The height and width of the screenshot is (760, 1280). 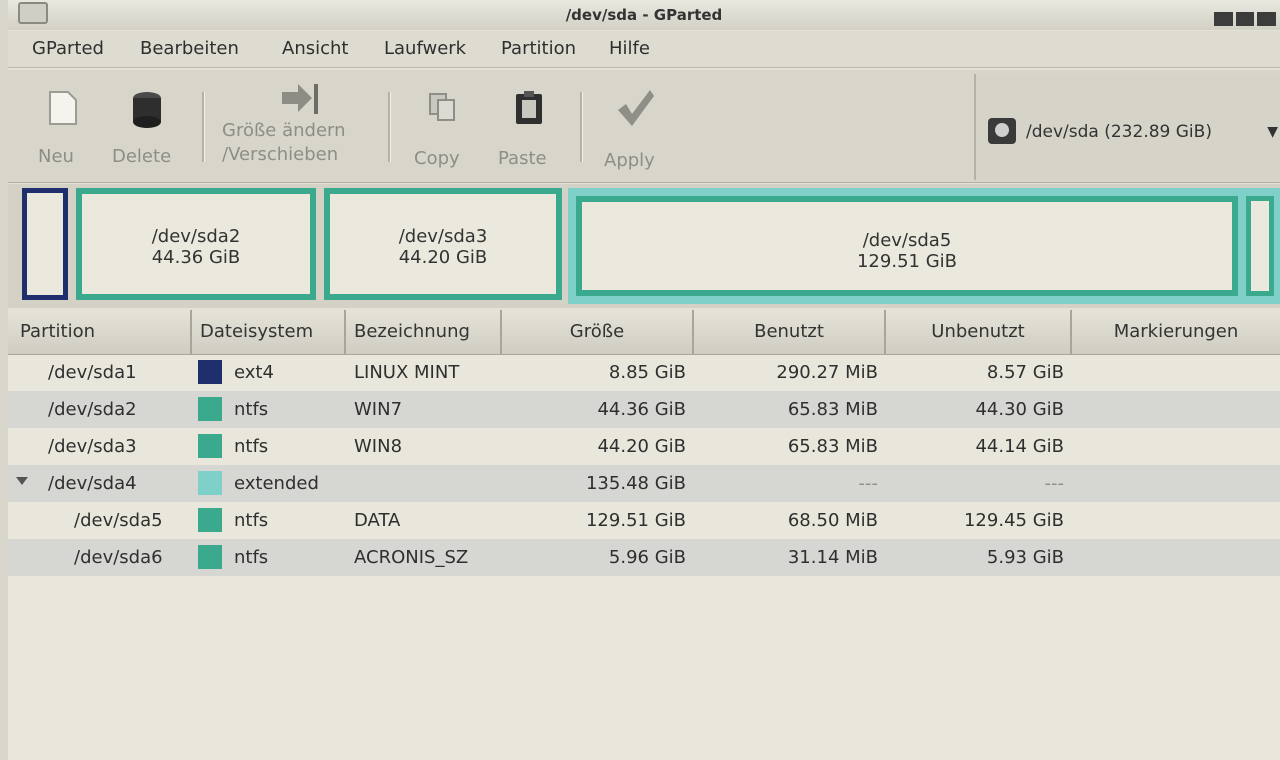 I want to click on unused-cell: 44.30 GiB, so click(x=1019, y=409).